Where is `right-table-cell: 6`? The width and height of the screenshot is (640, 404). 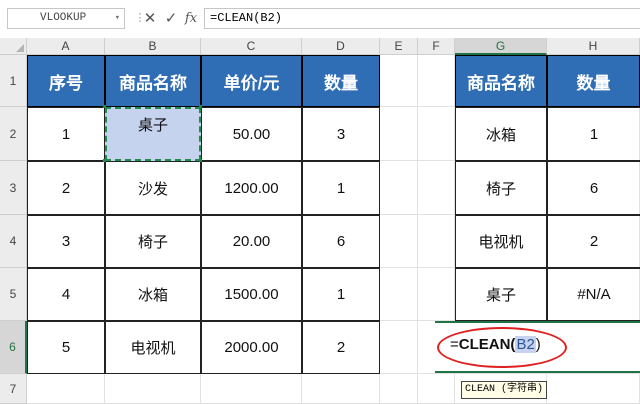
right-table-cell: 6 is located at coordinates (593, 188).